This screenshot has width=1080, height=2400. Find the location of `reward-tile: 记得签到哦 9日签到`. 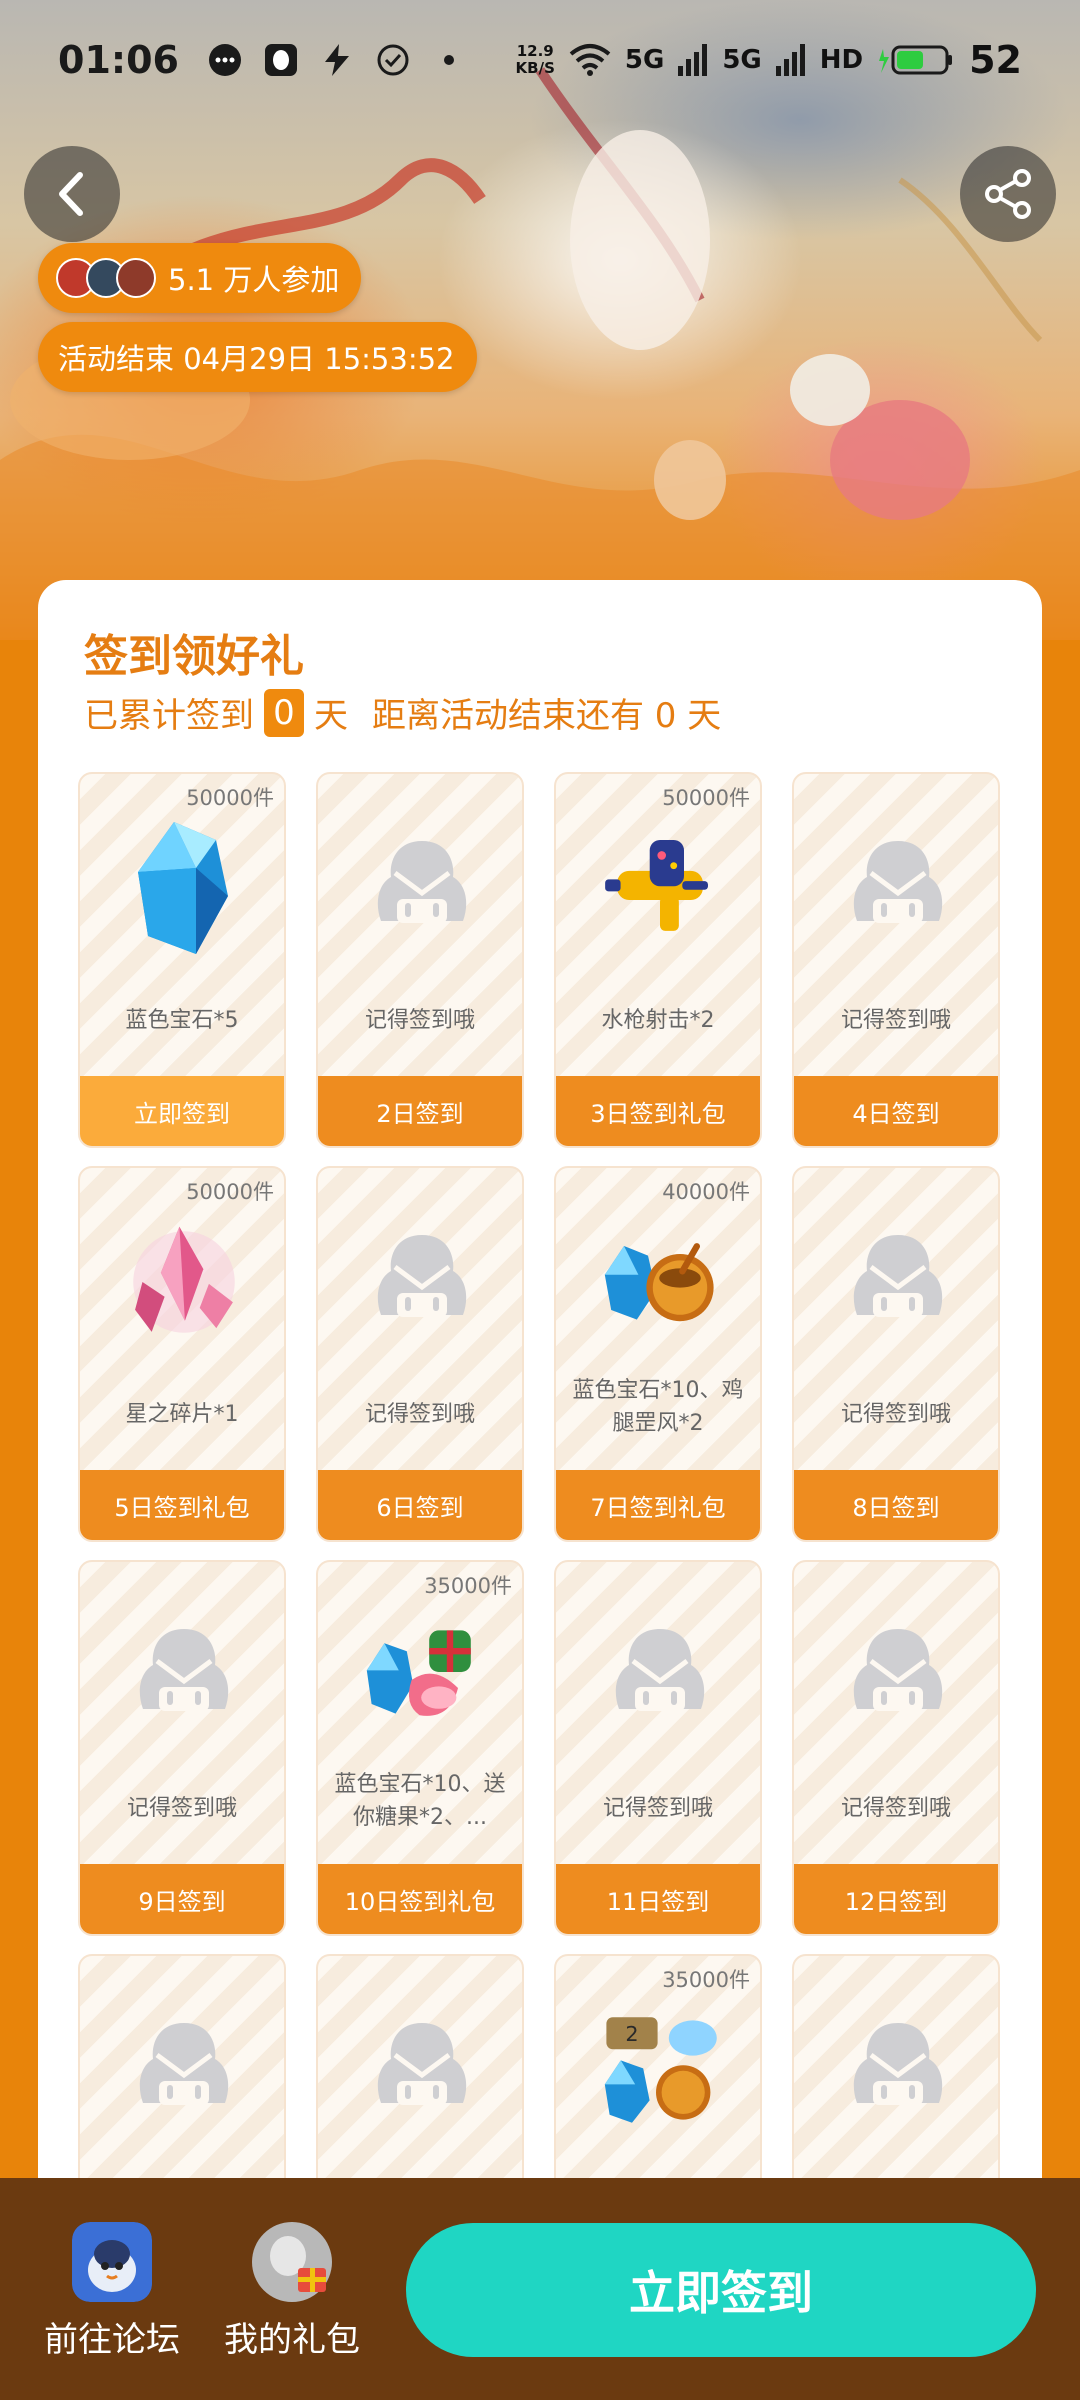

reward-tile: 记得签到哦 9日签到 is located at coordinates (182, 1748).